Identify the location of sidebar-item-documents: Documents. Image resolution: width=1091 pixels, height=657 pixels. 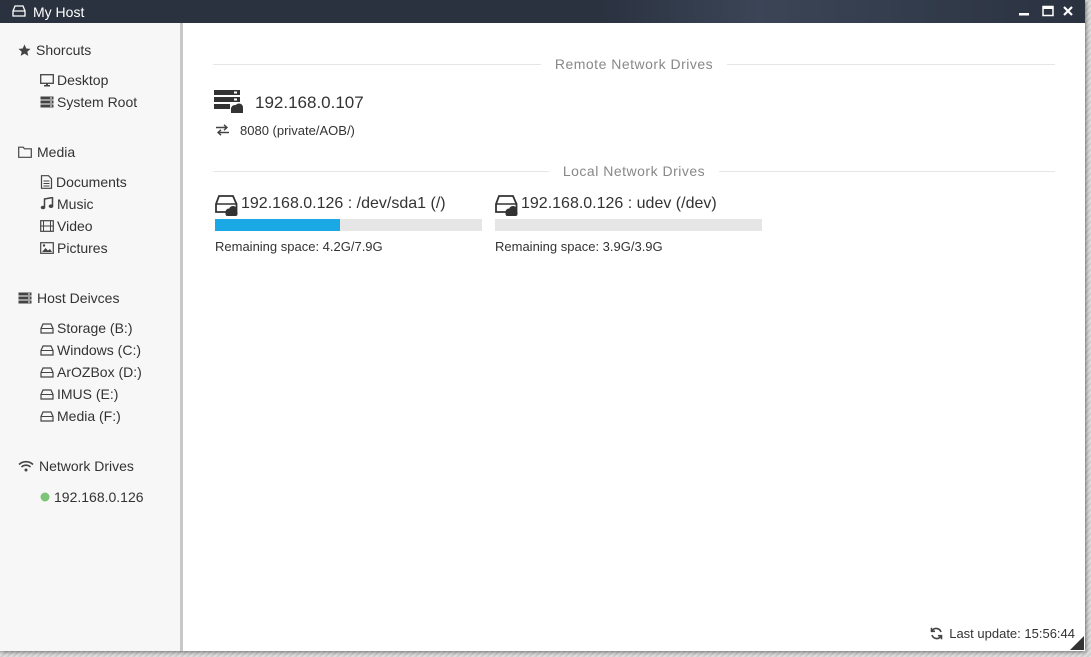
(83, 182).